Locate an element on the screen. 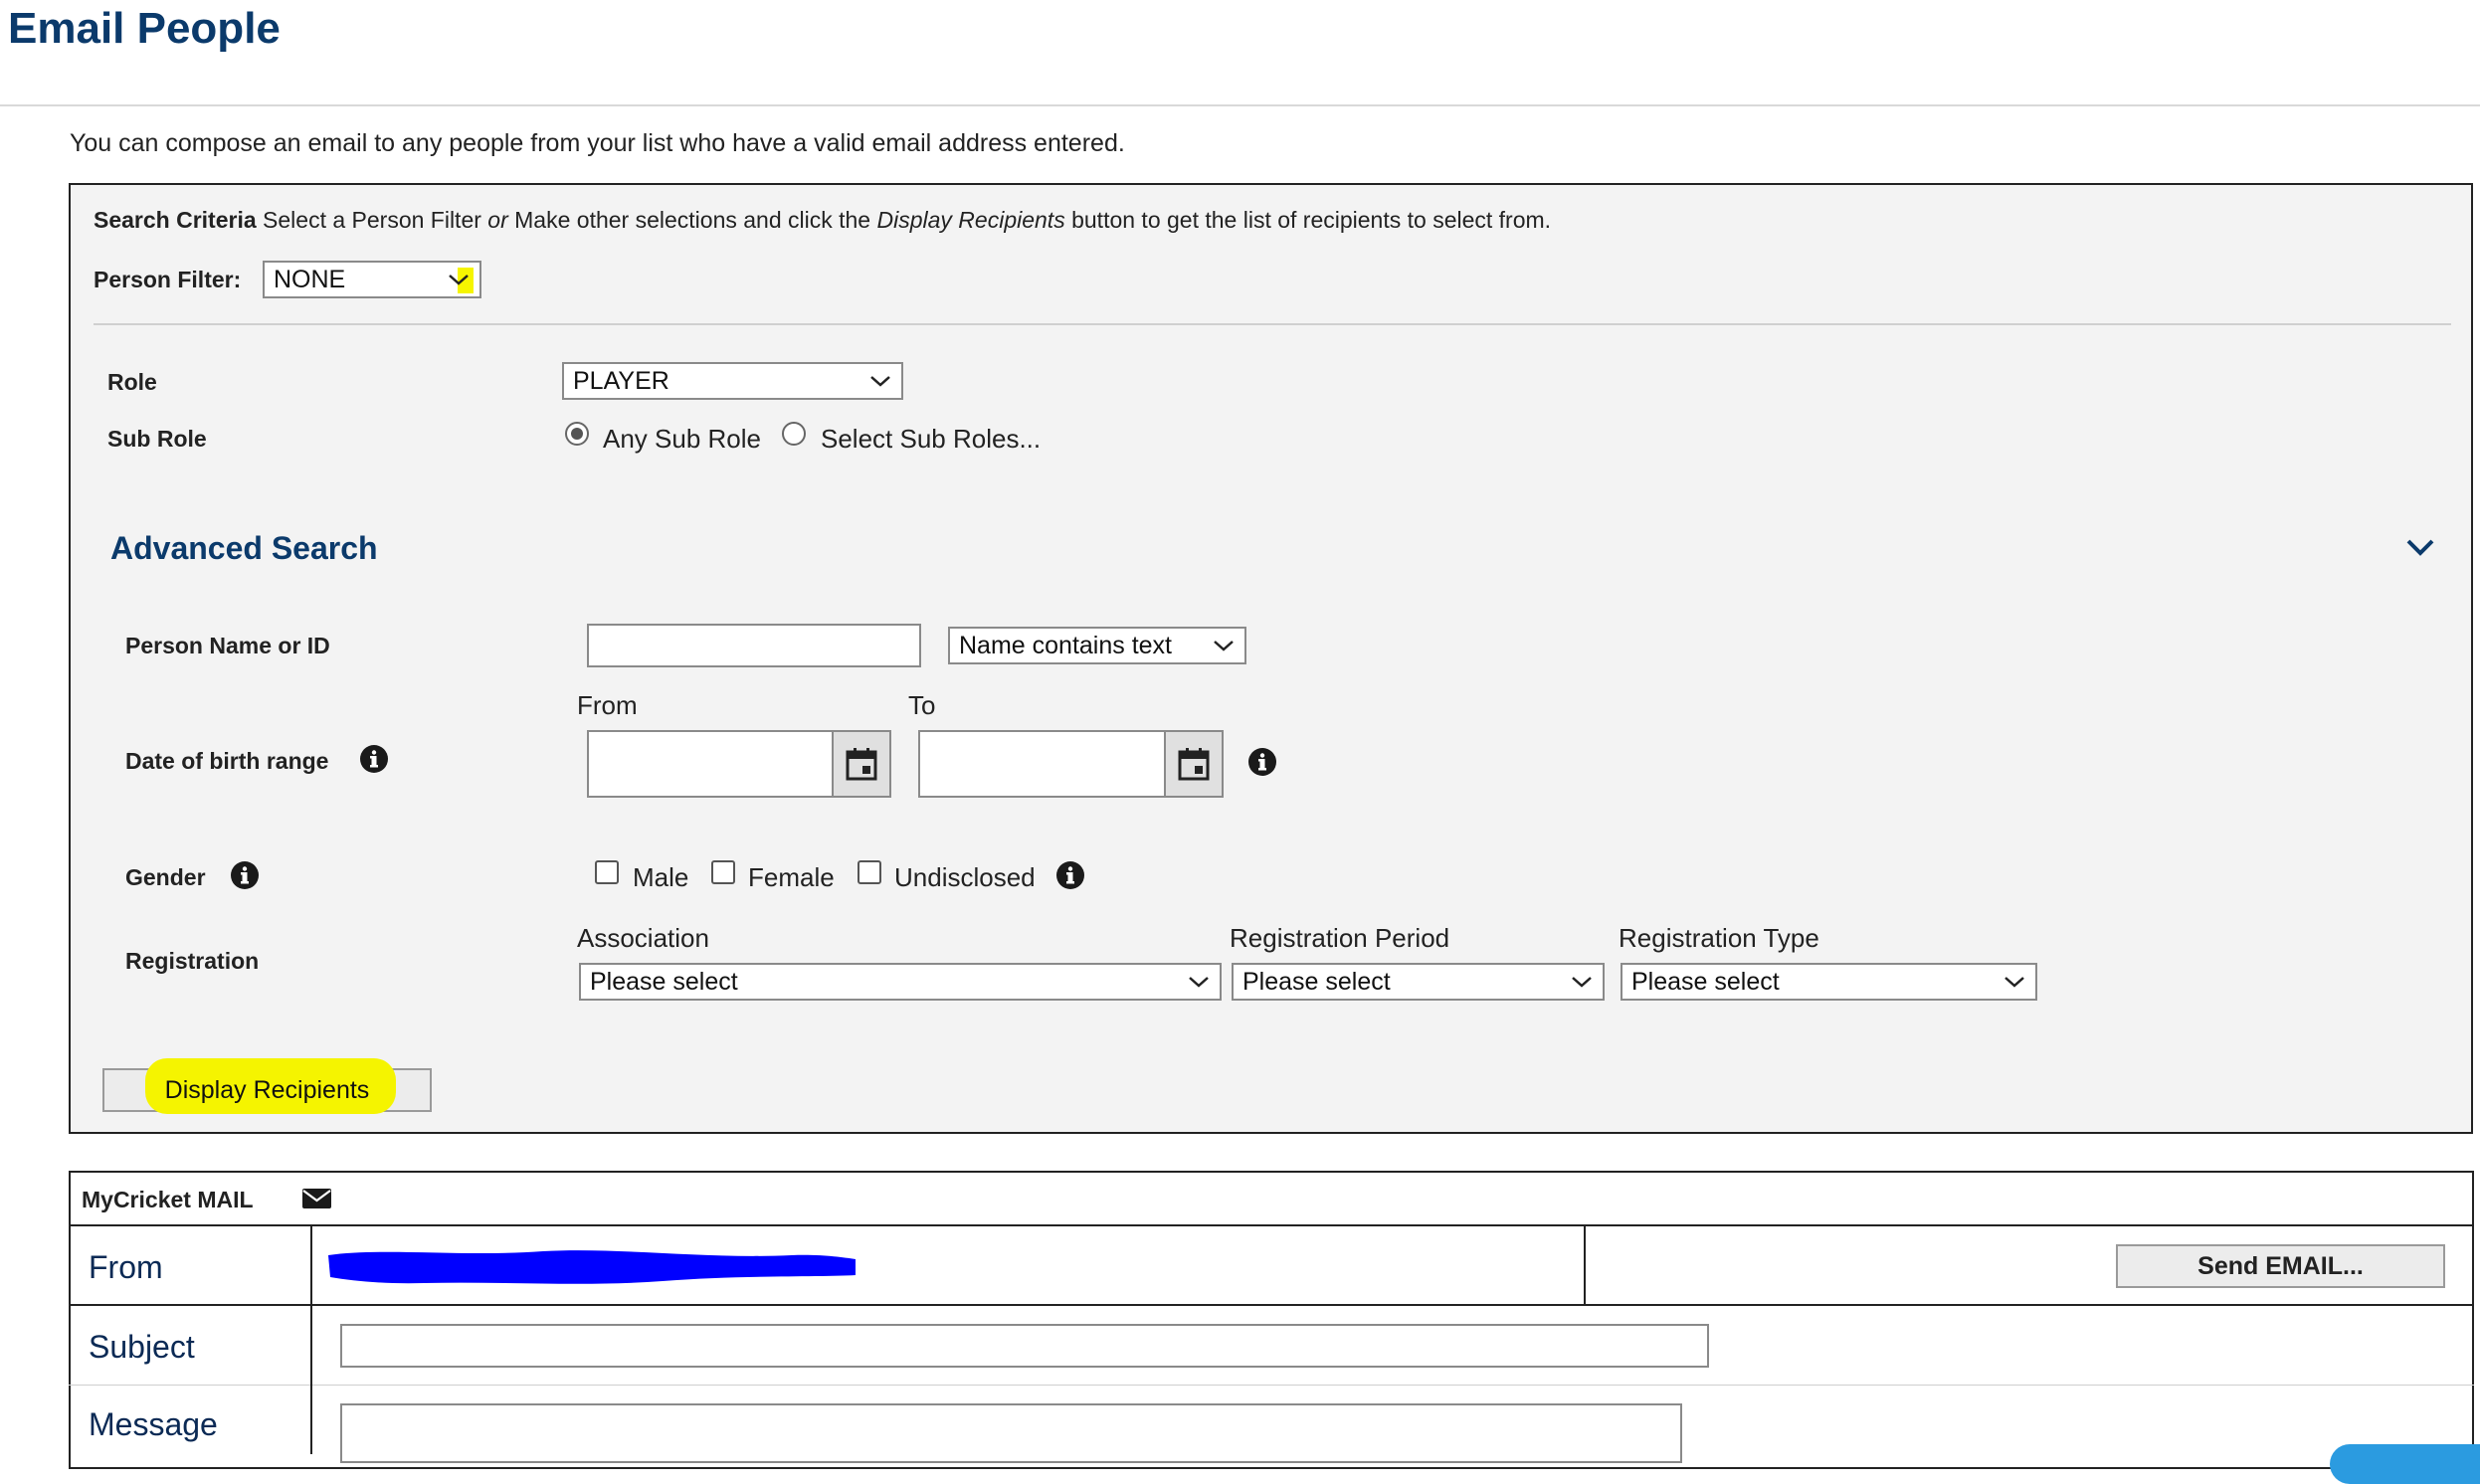  criteria-button-ref: Display Recipients is located at coordinates (970, 220).